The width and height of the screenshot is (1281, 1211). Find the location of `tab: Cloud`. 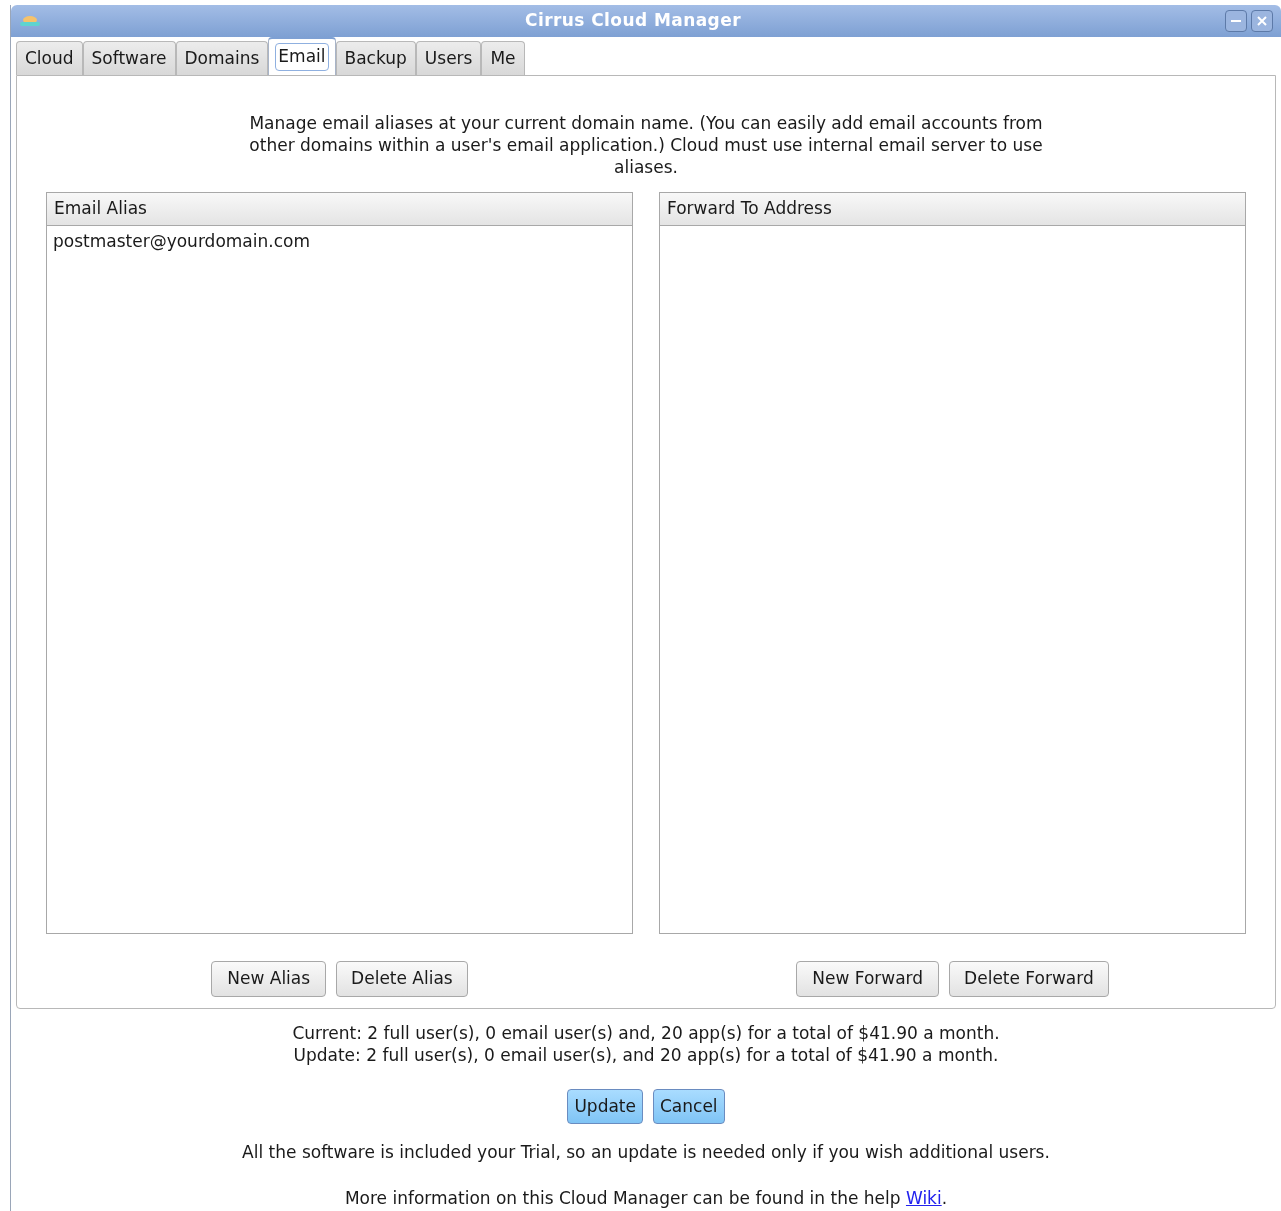

tab: Cloud is located at coordinates (49, 58).